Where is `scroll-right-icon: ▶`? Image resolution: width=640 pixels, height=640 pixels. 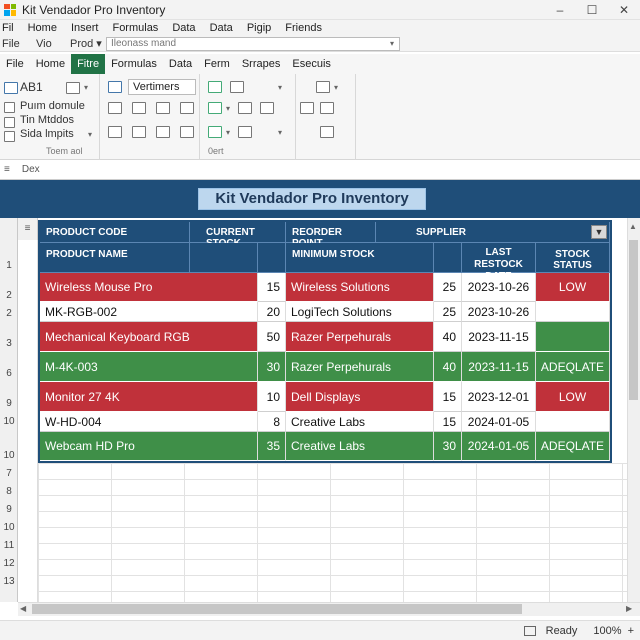 scroll-right-icon: ▶ is located at coordinates (629, 608).